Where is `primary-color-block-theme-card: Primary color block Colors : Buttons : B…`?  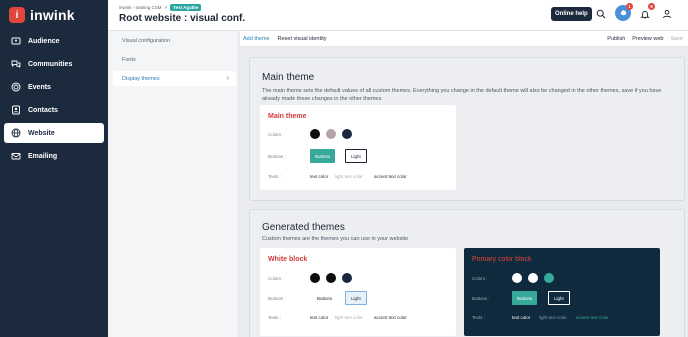 primary-color-block-theme-card: Primary color block Colors : Buttons : B… is located at coordinates (562, 292).